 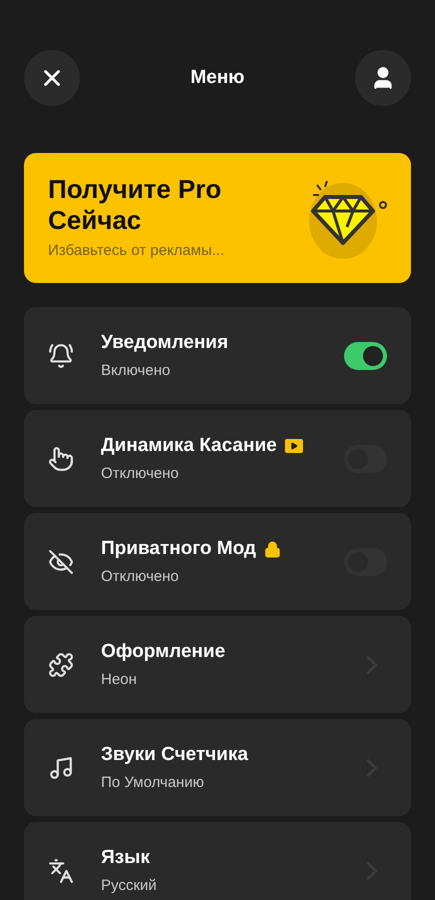 I want to click on translate-icon, so click(x=61, y=871).